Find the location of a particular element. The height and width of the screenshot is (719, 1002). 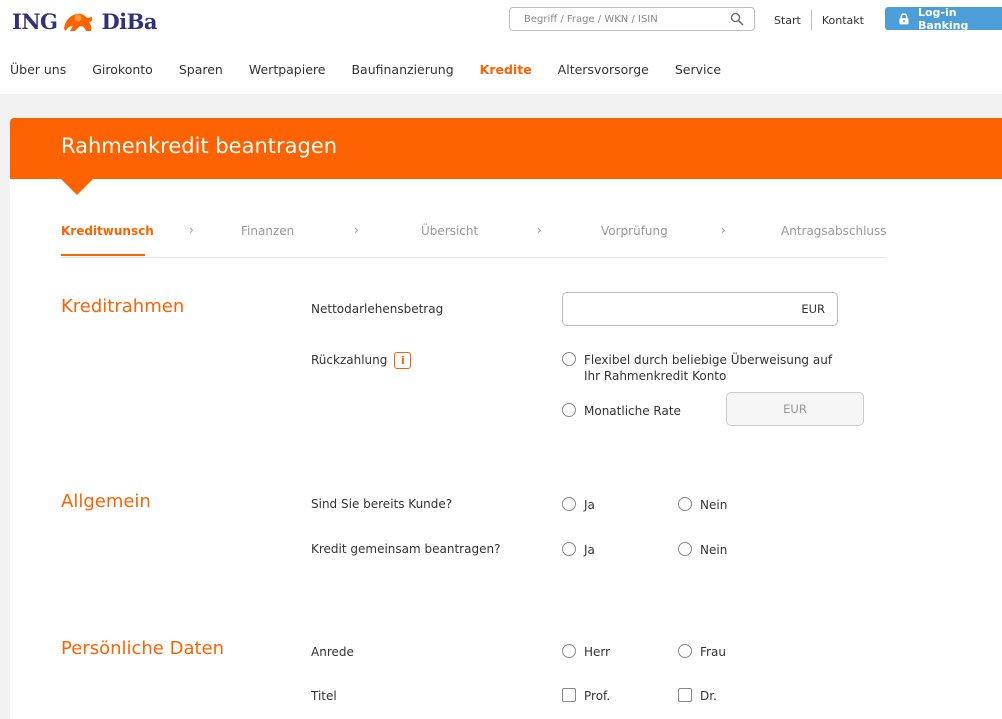

logo-text-diba: DiBa is located at coordinates (129, 21).